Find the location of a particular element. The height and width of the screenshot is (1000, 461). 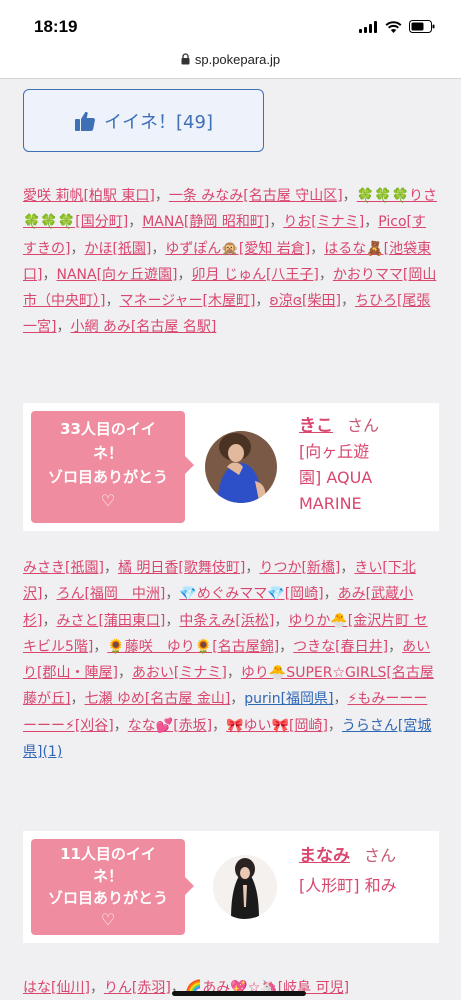

liker-link: つきな[春日井] is located at coordinates (340, 647).